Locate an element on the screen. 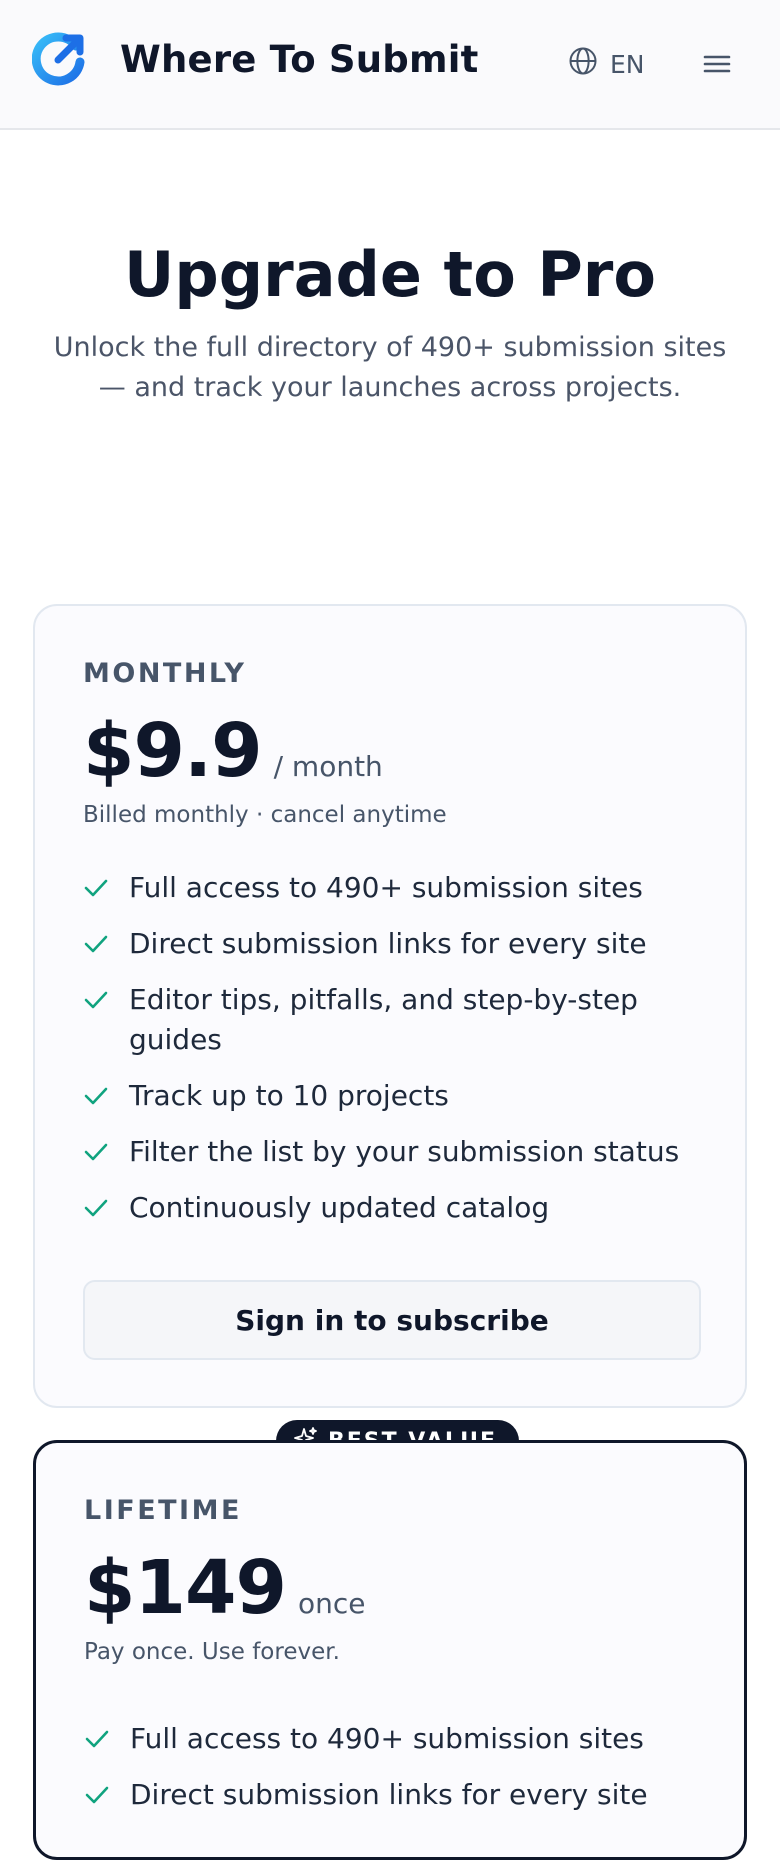  price-row: $149 once is located at coordinates (224, 1588).